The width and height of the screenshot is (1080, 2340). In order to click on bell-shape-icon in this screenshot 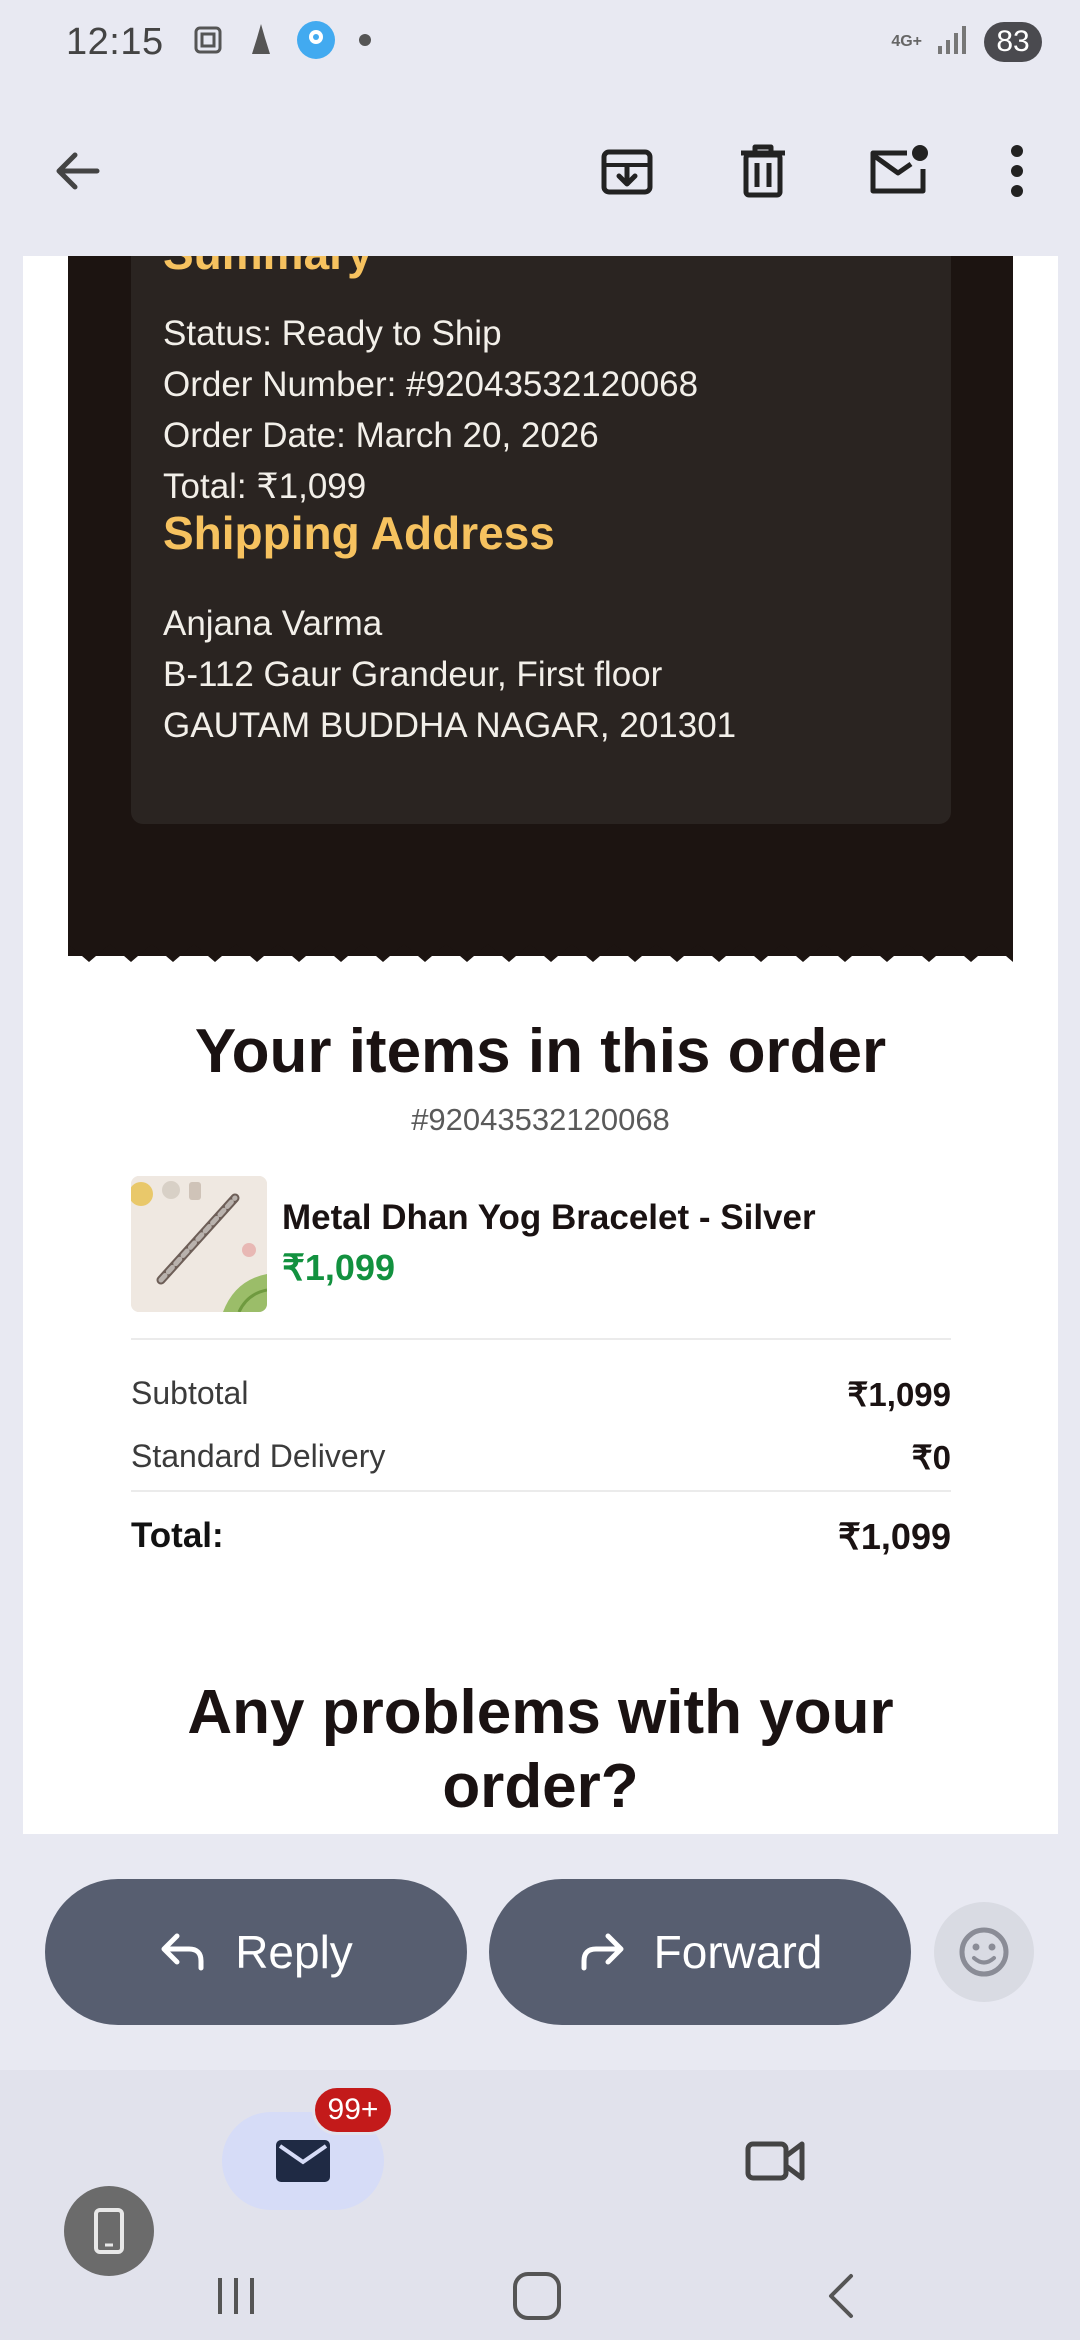, I will do `click(261, 42)`.